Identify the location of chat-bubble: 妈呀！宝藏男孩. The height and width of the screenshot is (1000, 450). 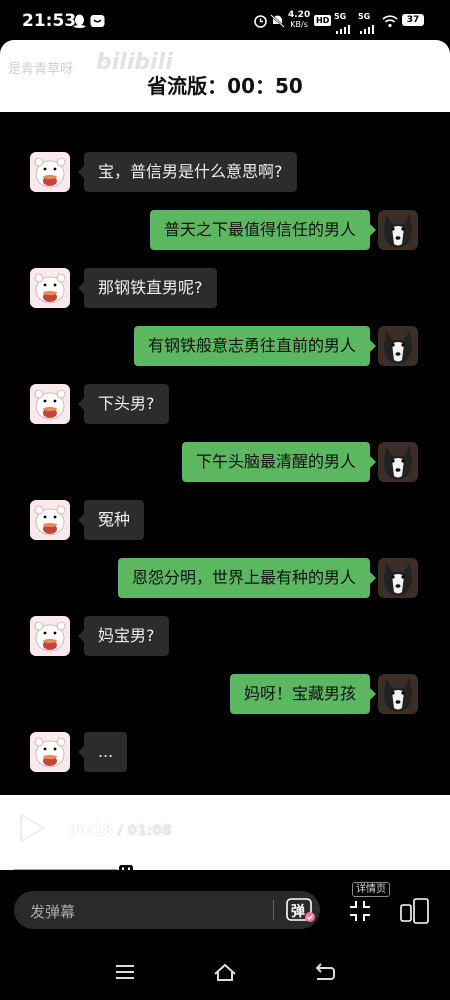
(303, 694).